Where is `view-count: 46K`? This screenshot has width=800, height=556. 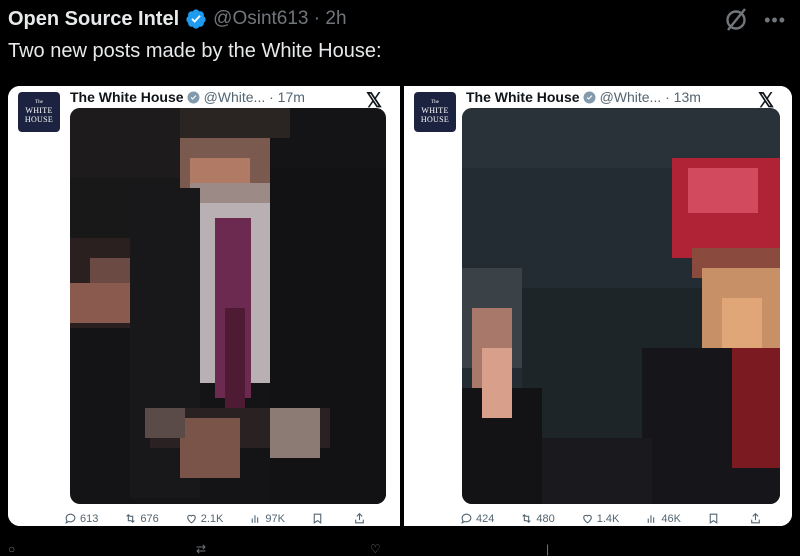 view-count: 46K is located at coordinates (663, 518).